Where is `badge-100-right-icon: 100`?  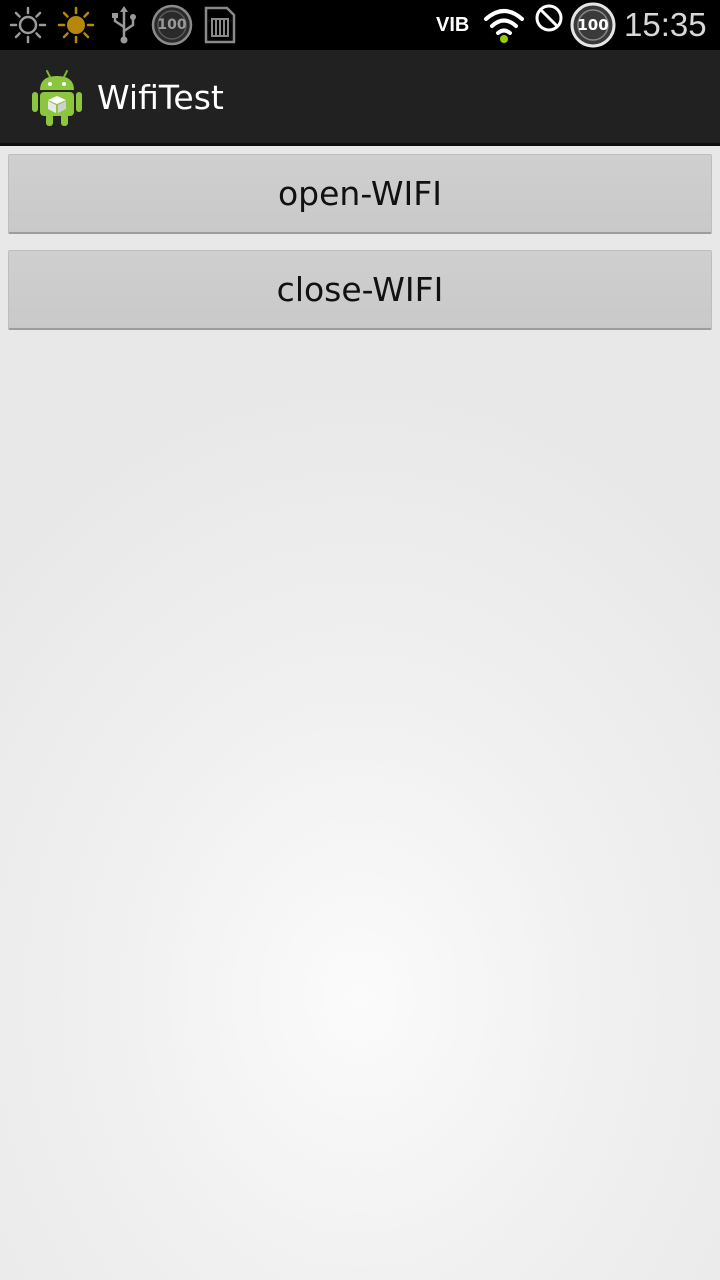
badge-100-right-icon: 100 is located at coordinates (593, 25).